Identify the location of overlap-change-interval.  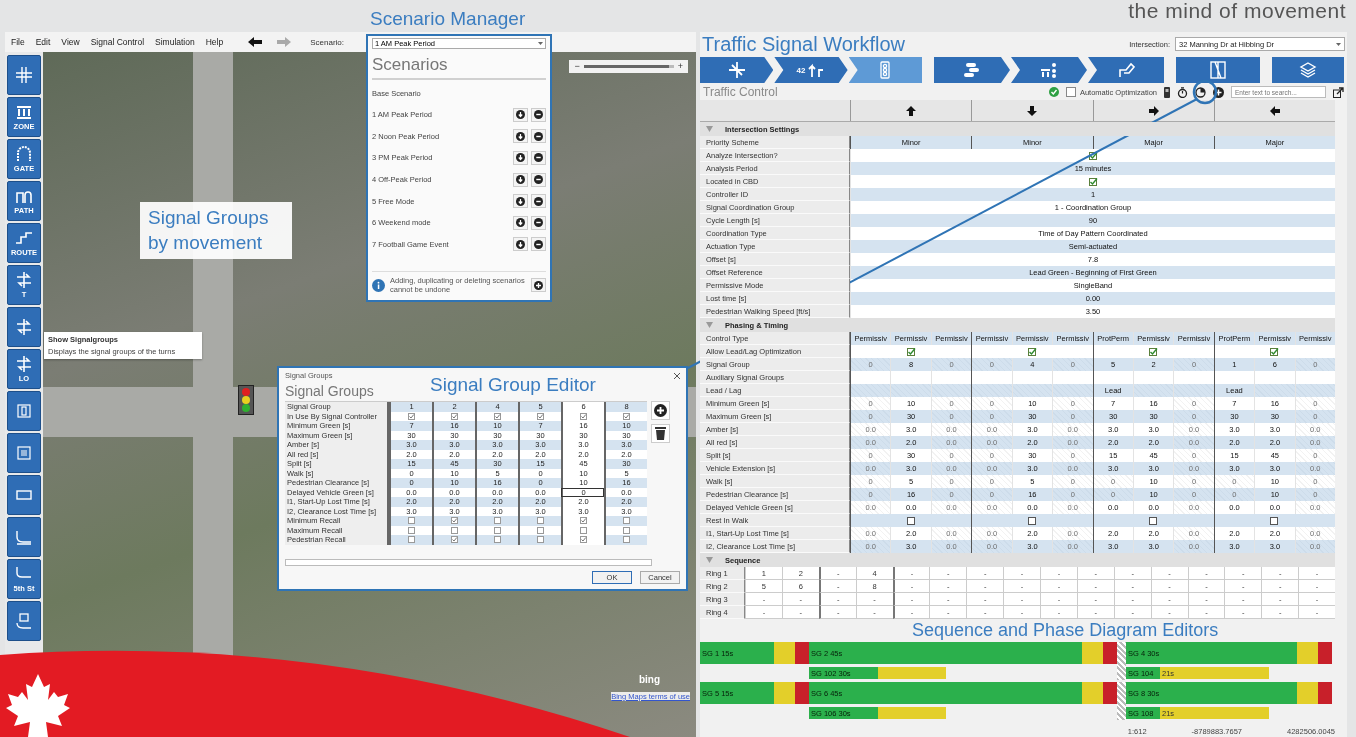
(912, 713).